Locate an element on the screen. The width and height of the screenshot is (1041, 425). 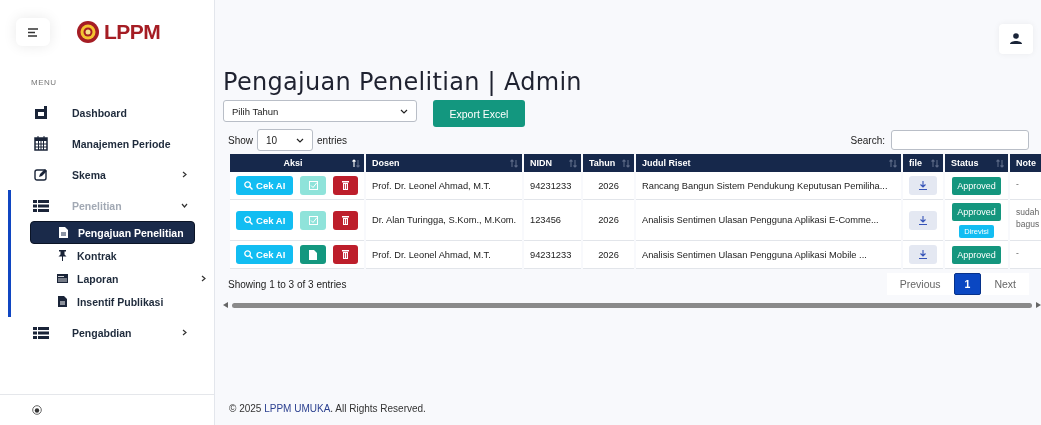
page-size-select: 10 is located at coordinates (285, 140).